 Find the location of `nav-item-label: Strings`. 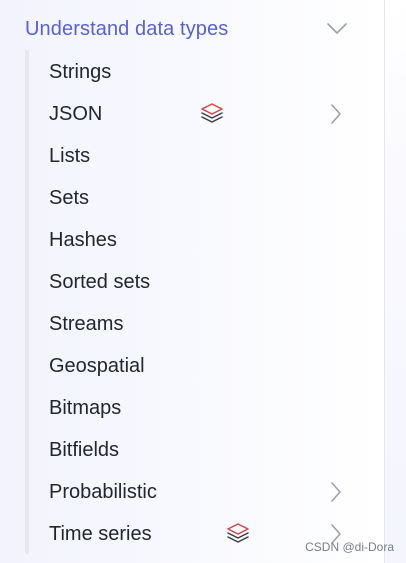

nav-item-label: Strings is located at coordinates (80, 72).